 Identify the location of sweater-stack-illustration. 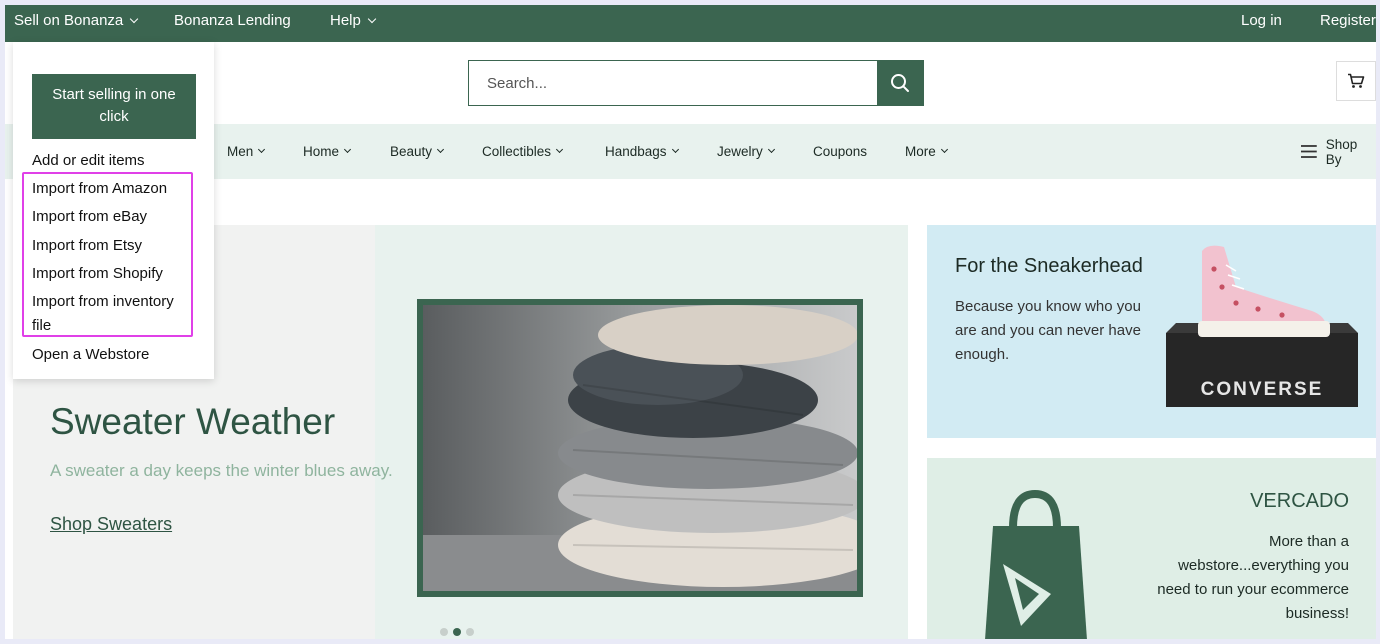
(640, 448).